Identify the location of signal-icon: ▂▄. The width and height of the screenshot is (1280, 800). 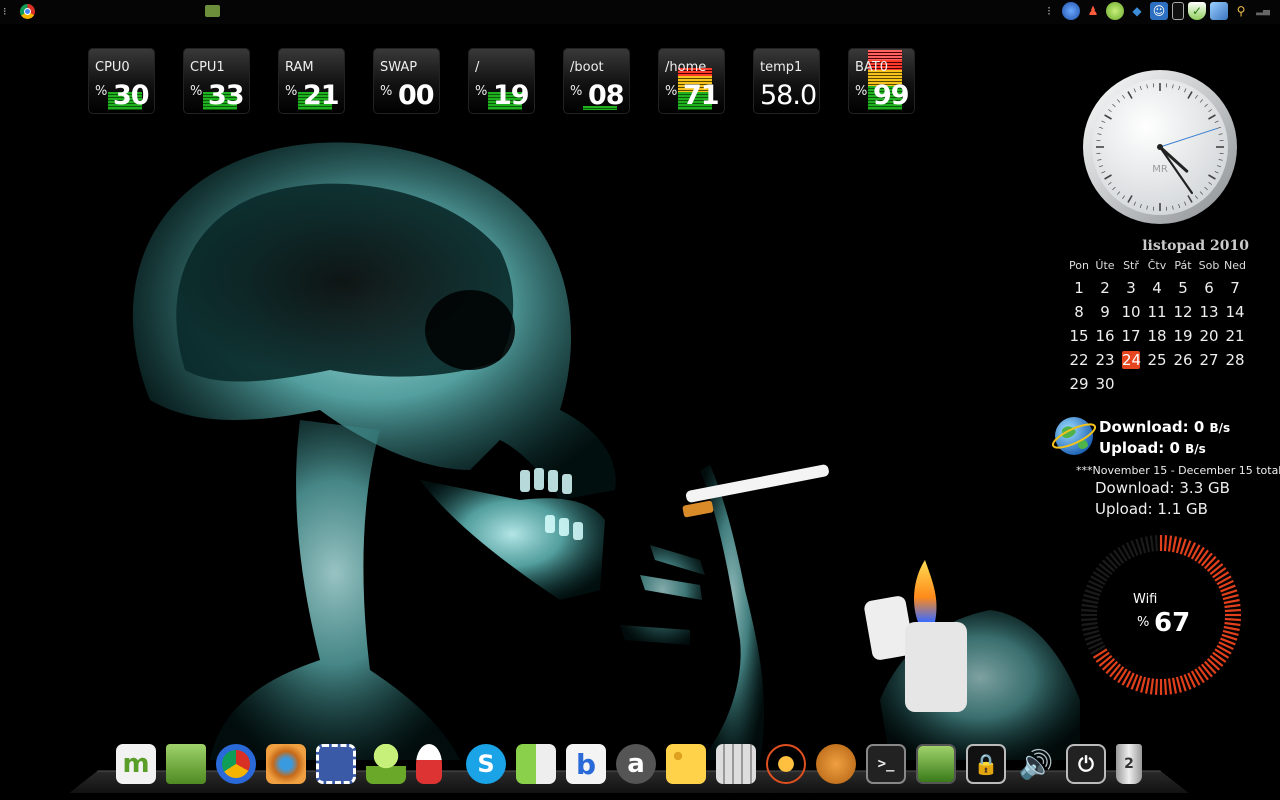
(1263, 11).